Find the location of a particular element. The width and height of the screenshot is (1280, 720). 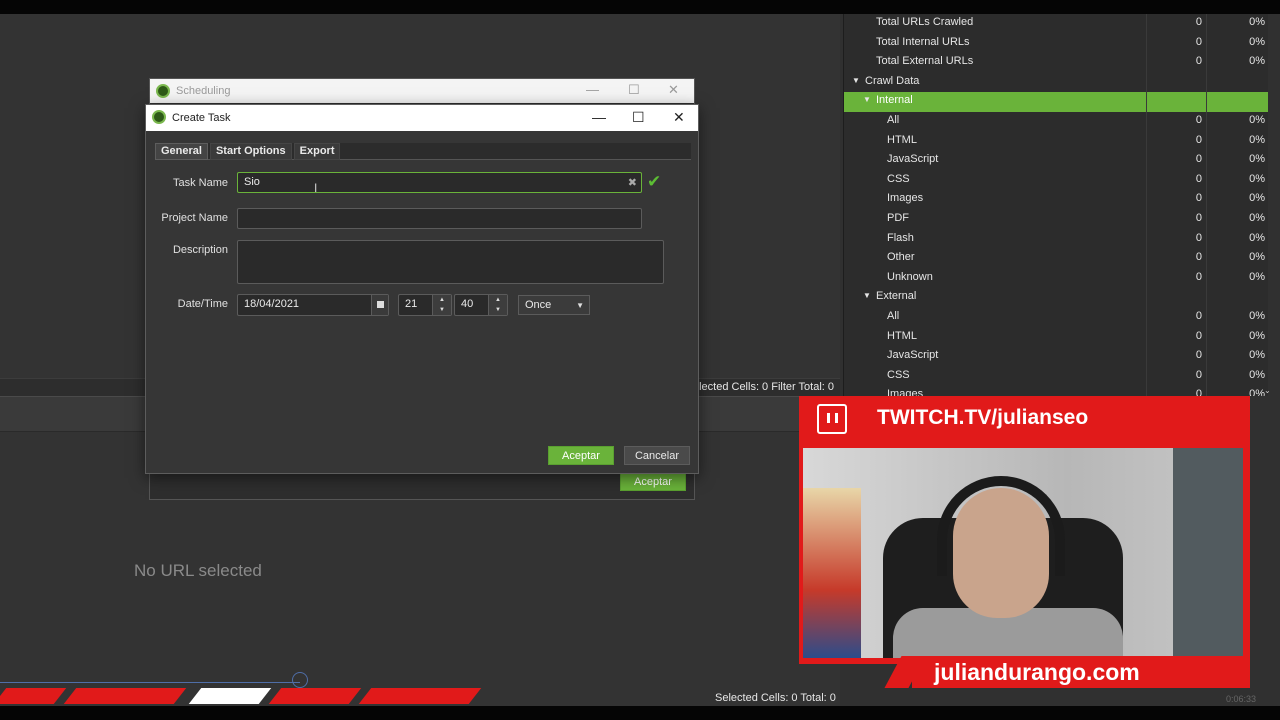

tab-strip: General Start Options Export is located at coordinates (423, 151).